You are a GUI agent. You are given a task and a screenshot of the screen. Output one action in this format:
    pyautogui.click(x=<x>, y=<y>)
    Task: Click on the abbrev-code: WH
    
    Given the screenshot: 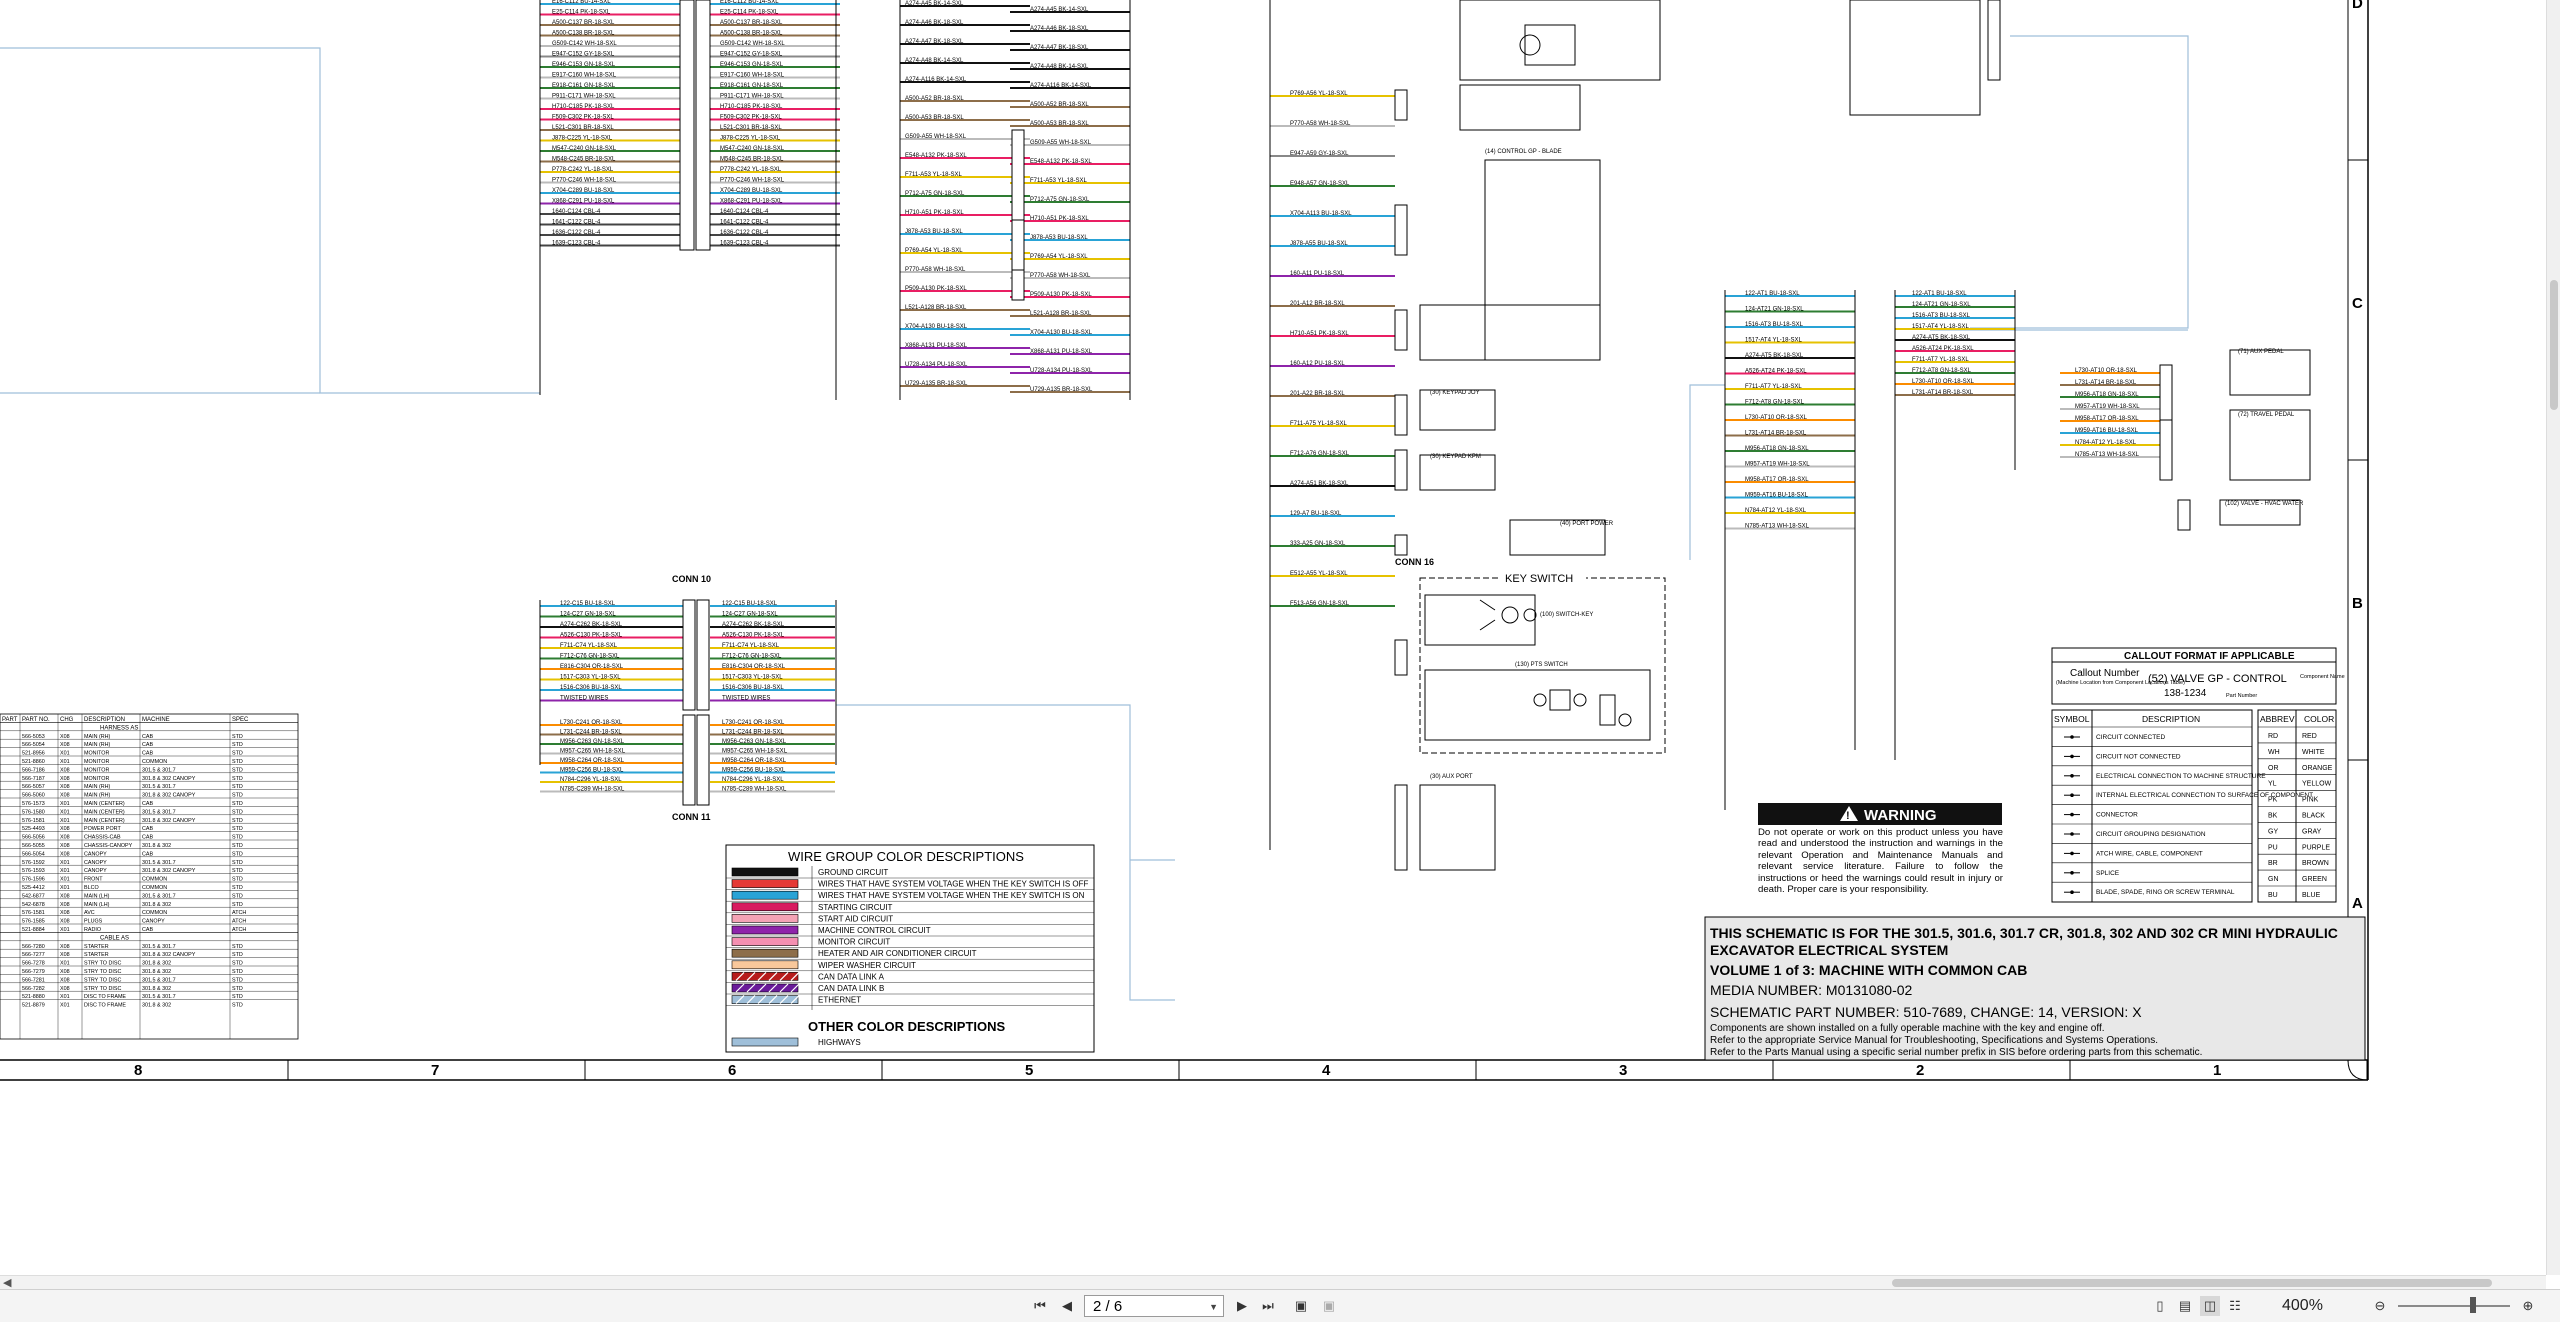 What is the action you would take?
    pyautogui.click(x=2274, y=752)
    